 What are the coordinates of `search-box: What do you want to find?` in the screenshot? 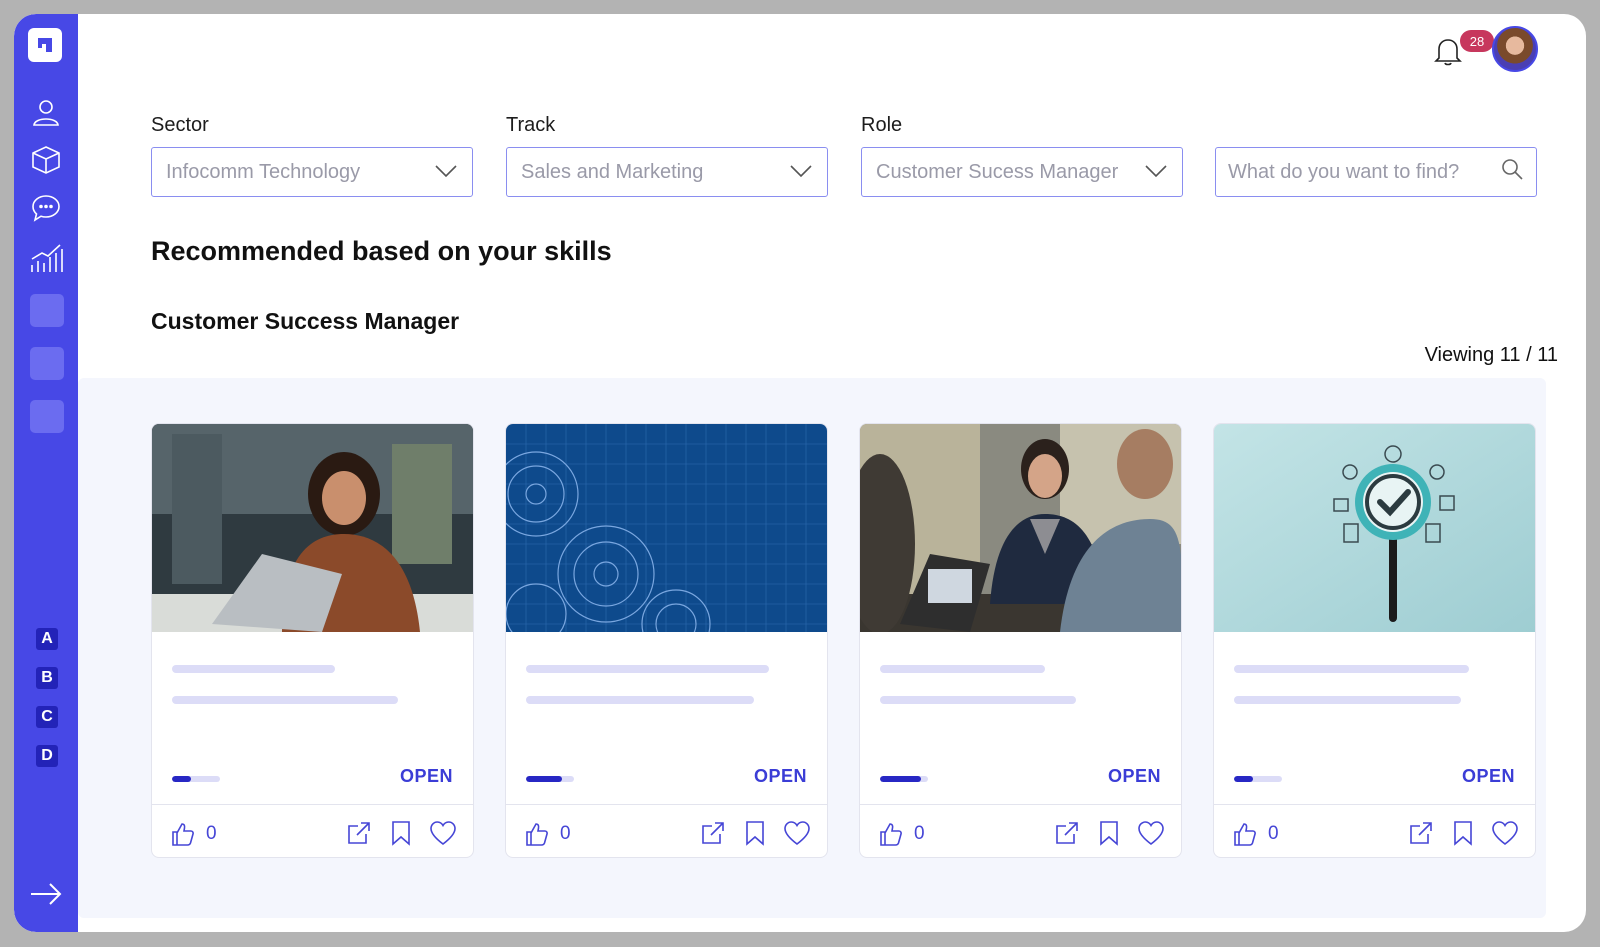 It's located at (1376, 172).